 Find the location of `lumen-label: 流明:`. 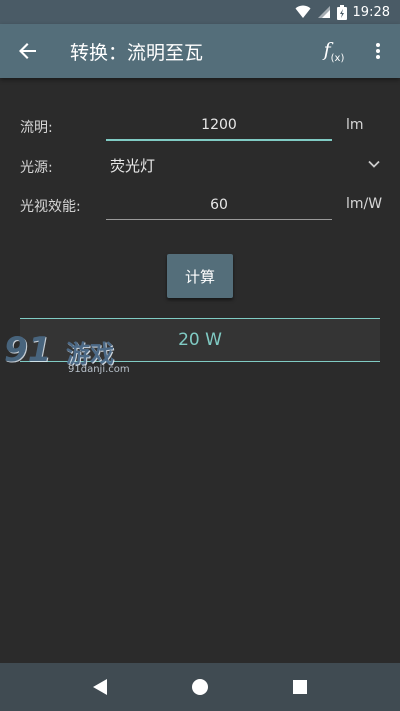

lumen-label: 流明: is located at coordinates (36, 128).